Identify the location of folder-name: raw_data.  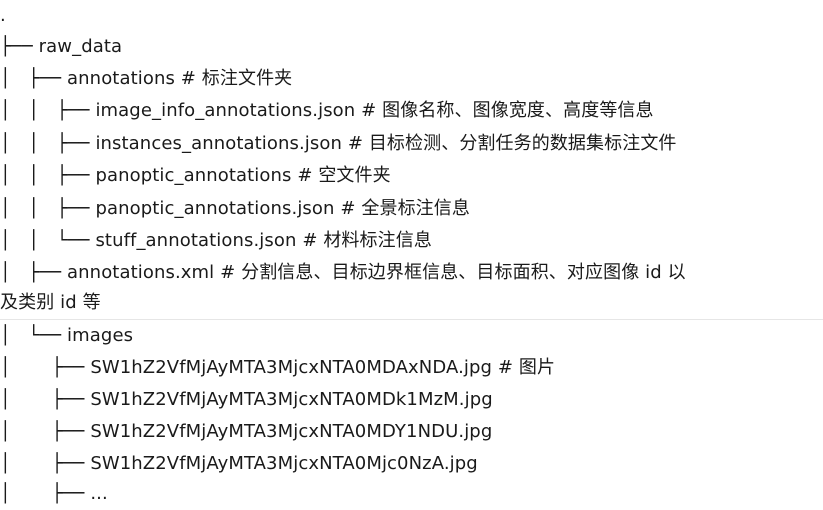
(80, 46).